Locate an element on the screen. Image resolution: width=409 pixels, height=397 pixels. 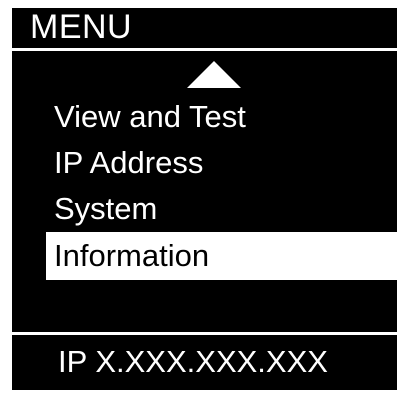
menu-item-ip-address: IP Address is located at coordinates (204, 163).